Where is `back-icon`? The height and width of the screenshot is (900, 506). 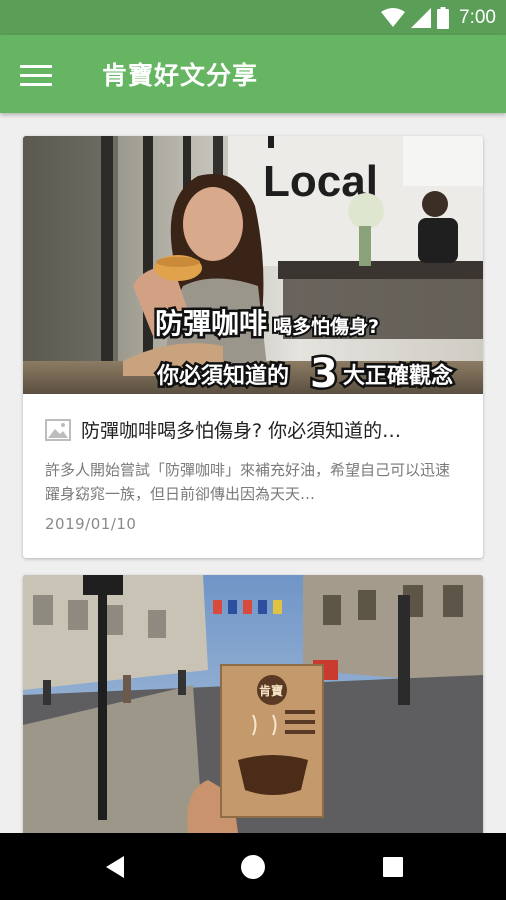
back-icon is located at coordinates (115, 867).